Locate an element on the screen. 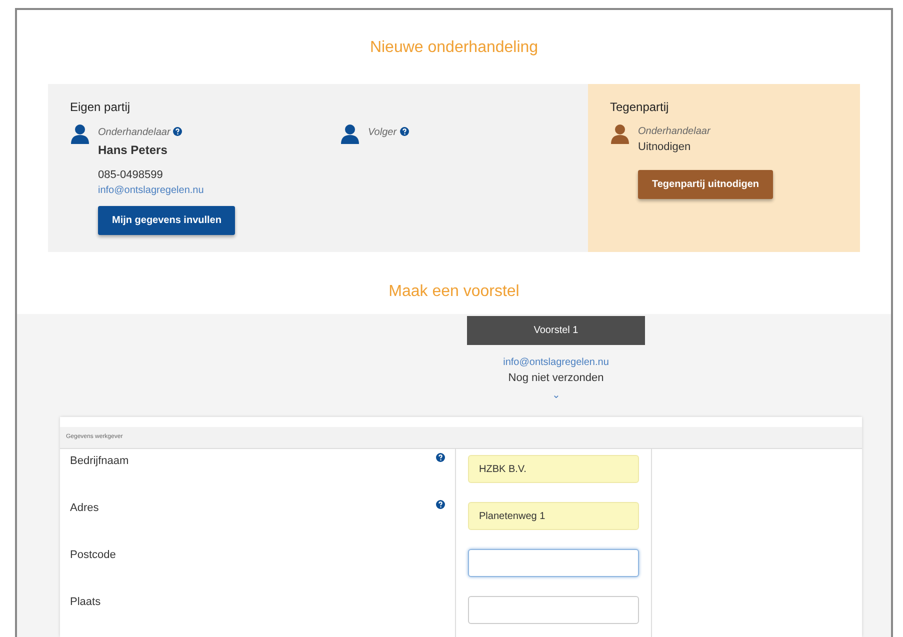  section-title: Maak een voorstel is located at coordinates (454, 292).